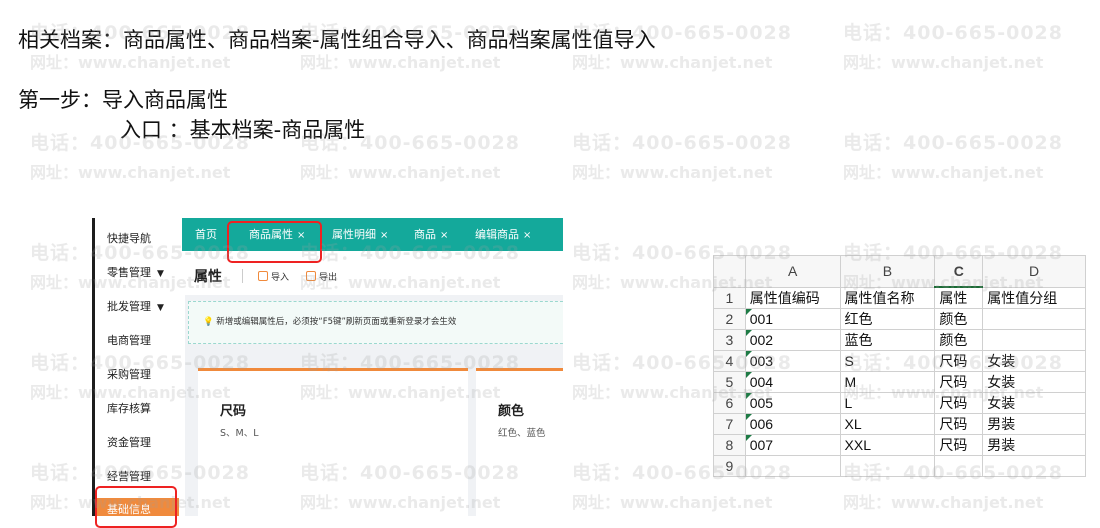 Image resolution: width=1100 pixels, height=528 pixels. What do you see at coordinates (242, 276) in the screenshot?
I see `toolbar-divider` at bounding box center [242, 276].